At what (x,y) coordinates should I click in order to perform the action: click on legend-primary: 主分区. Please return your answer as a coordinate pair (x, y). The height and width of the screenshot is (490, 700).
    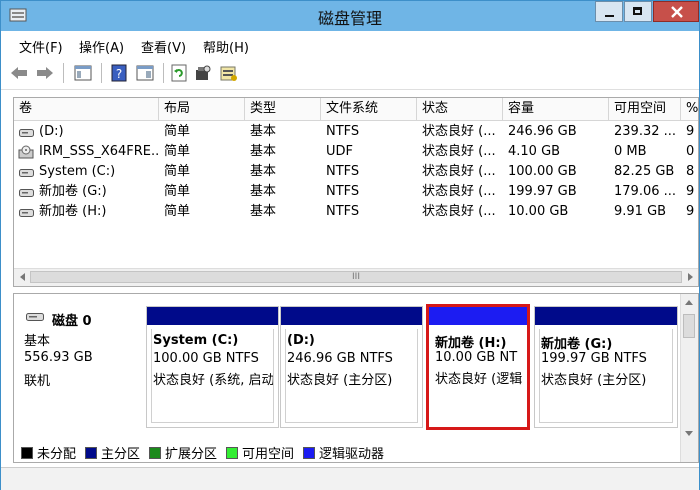
    Looking at the image, I should click on (112, 452).